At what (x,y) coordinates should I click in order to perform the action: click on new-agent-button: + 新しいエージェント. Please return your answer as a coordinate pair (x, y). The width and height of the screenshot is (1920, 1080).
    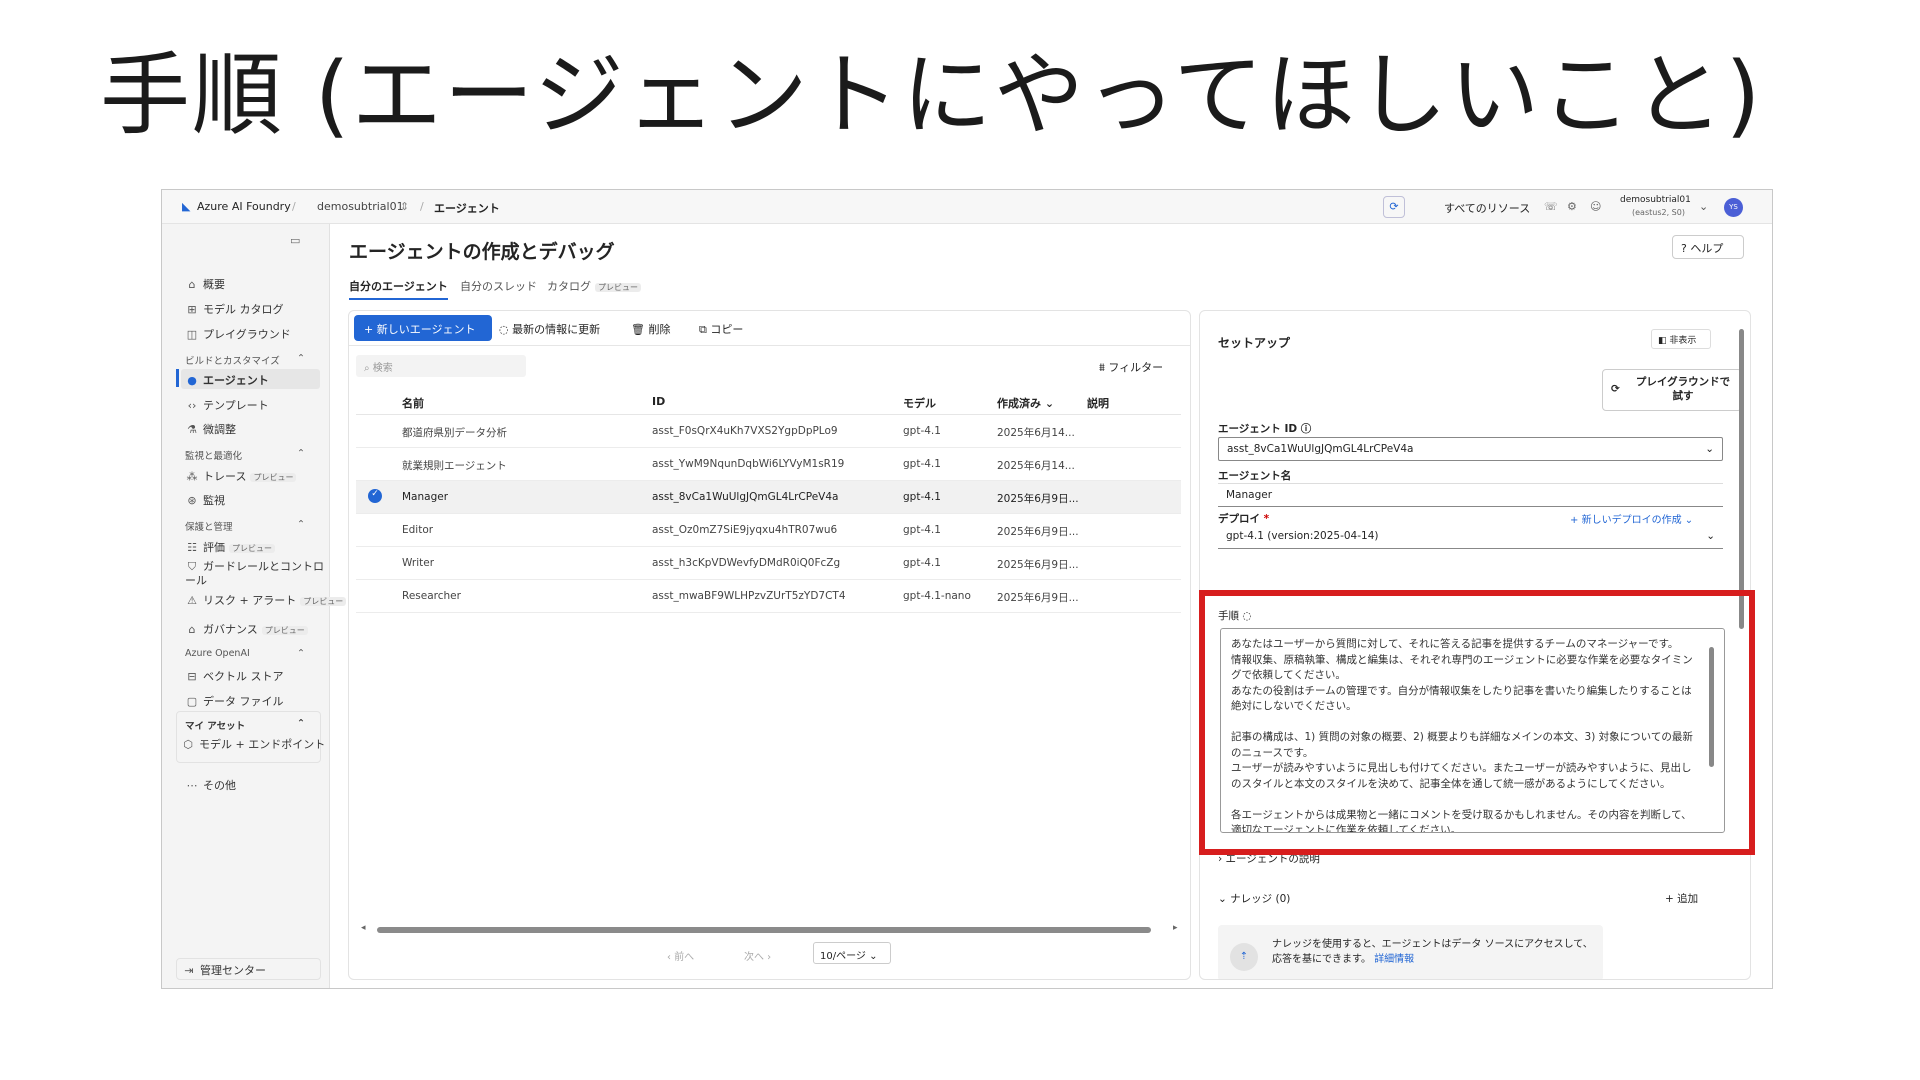
    Looking at the image, I should click on (423, 328).